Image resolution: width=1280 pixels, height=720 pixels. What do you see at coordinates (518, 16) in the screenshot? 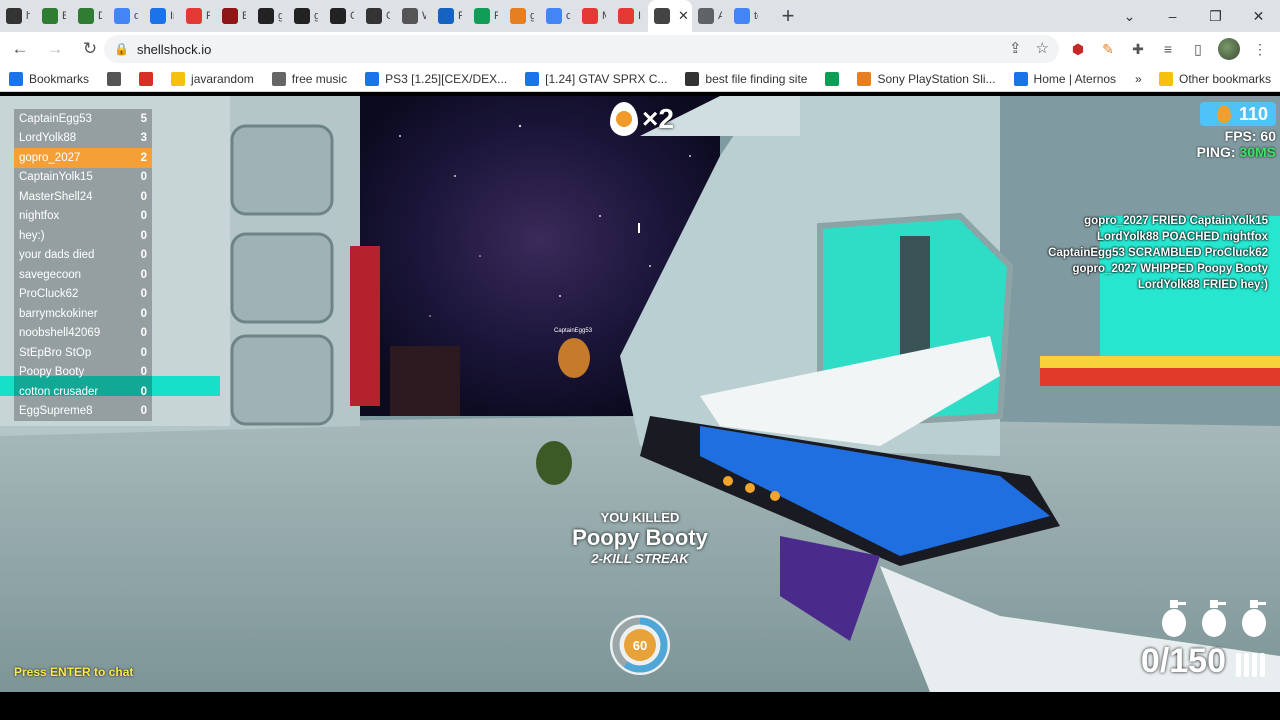
I see `hand-icon` at bounding box center [518, 16].